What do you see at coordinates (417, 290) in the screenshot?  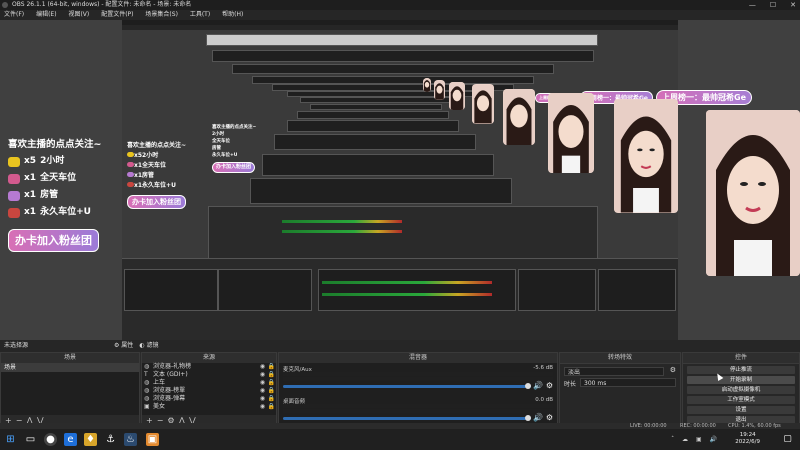 I see `inner-mixer` at bounding box center [417, 290].